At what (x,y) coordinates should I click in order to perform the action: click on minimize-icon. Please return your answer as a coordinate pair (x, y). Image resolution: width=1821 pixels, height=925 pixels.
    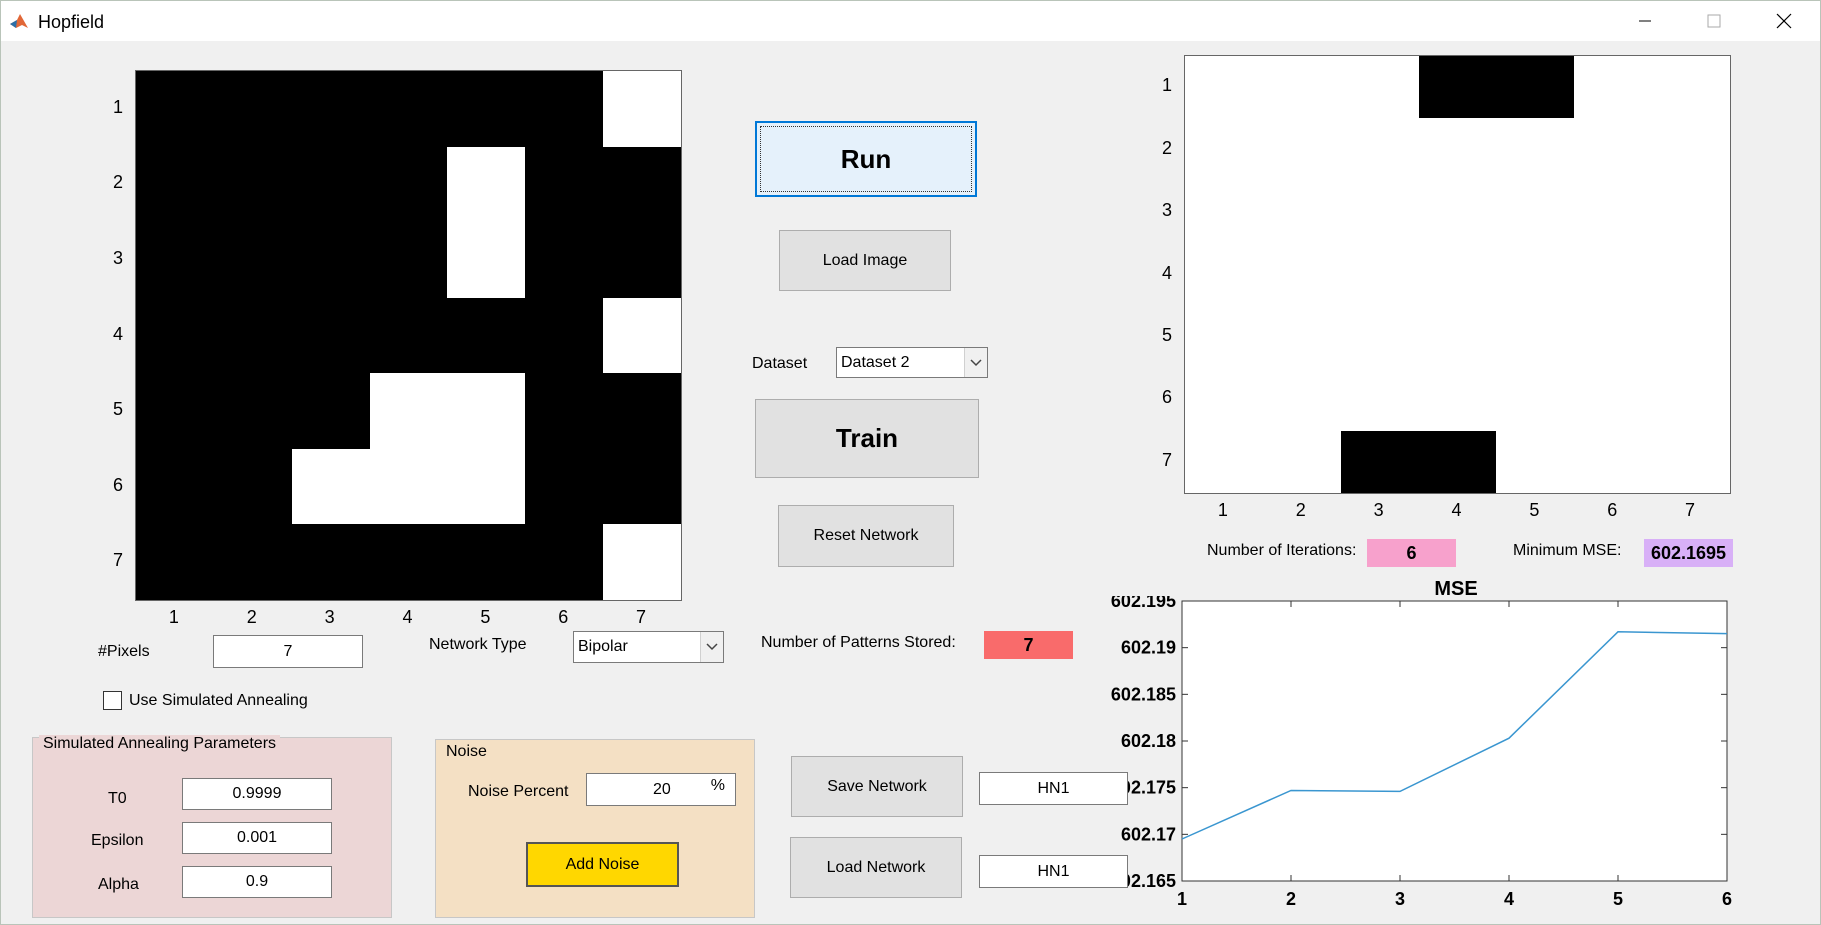
    Looking at the image, I should click on (1645, 21).